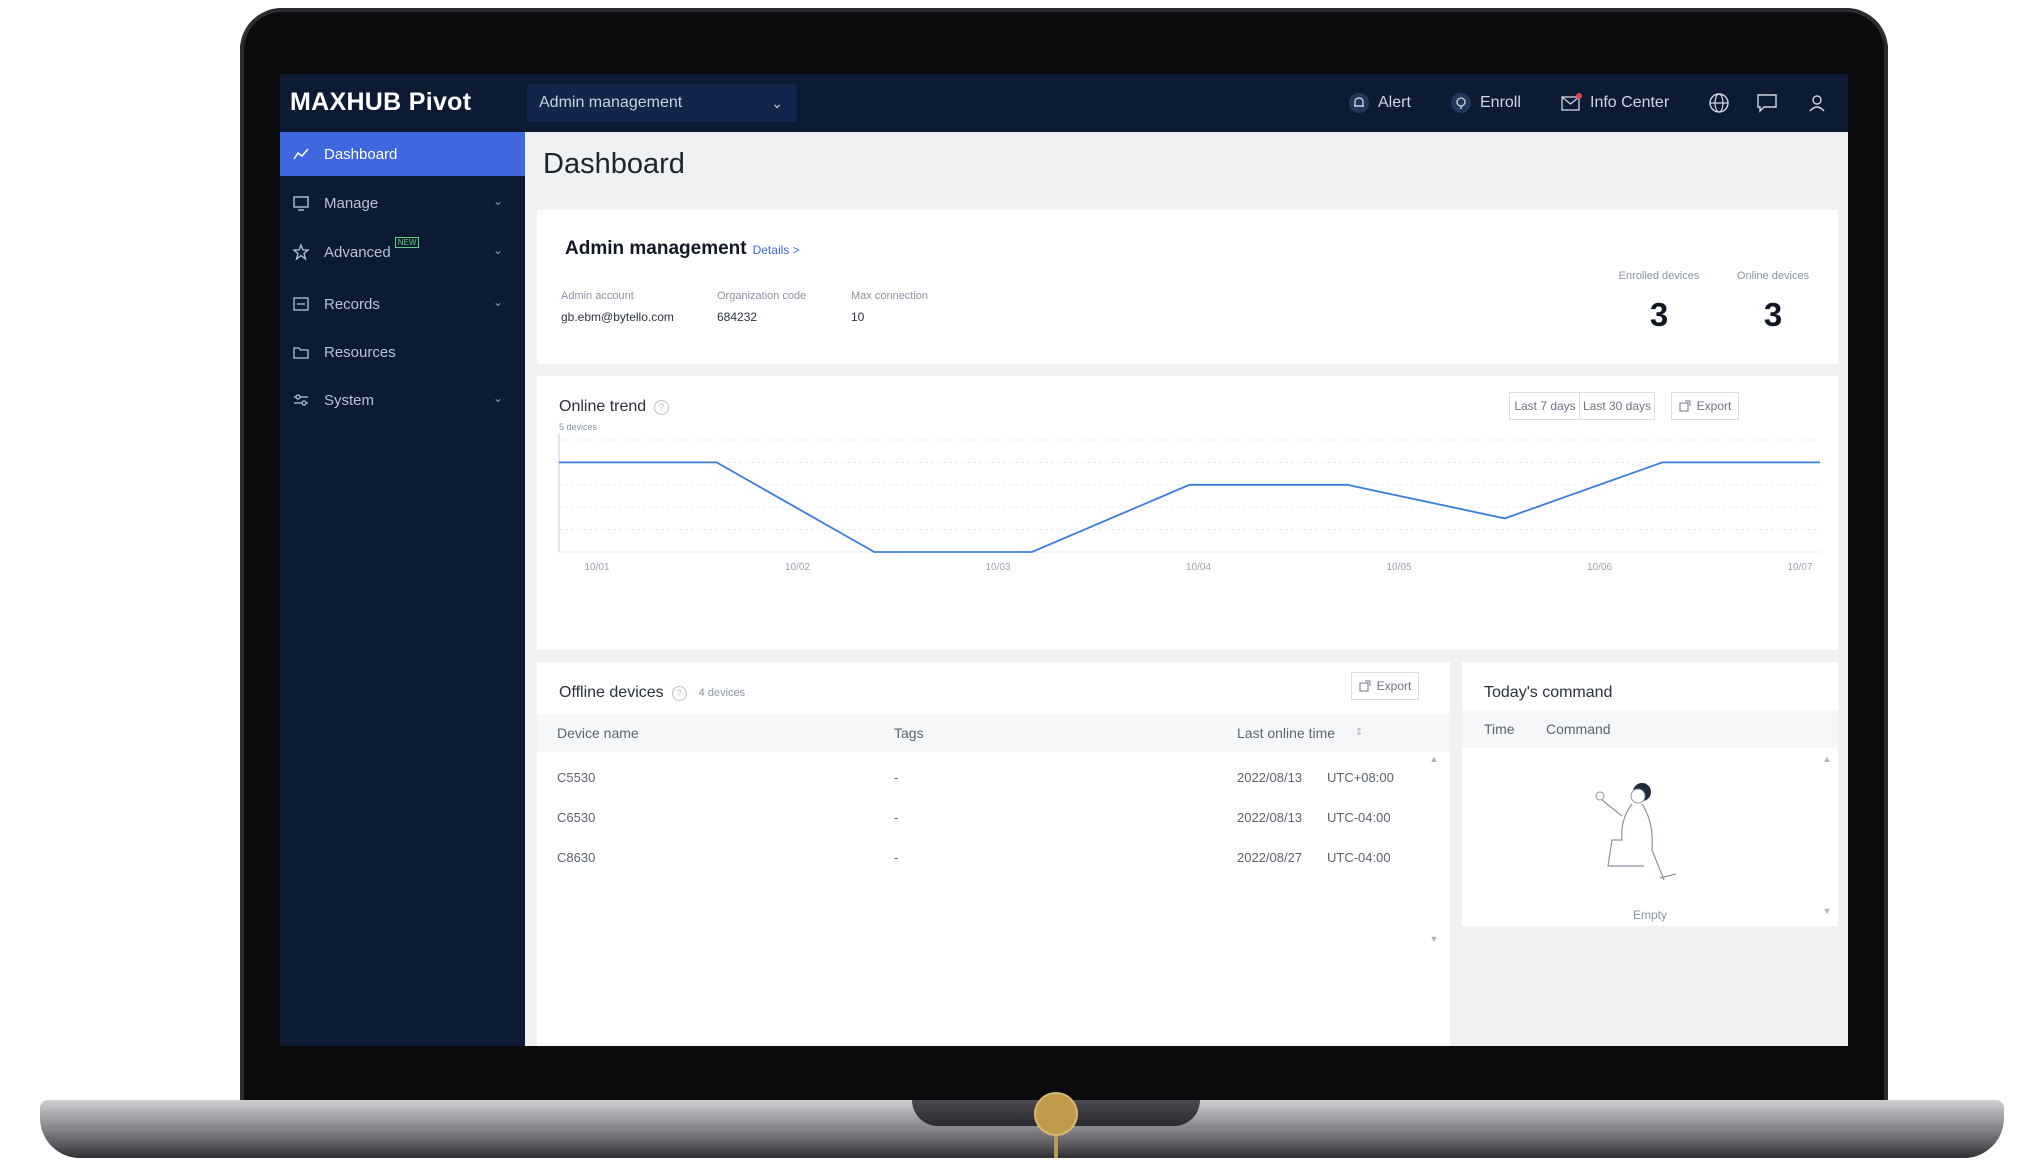 Image resolution: width=2044 pixels, height=1163 pixels. I want to click on stat-label: Online devices, so click(1773, 276).